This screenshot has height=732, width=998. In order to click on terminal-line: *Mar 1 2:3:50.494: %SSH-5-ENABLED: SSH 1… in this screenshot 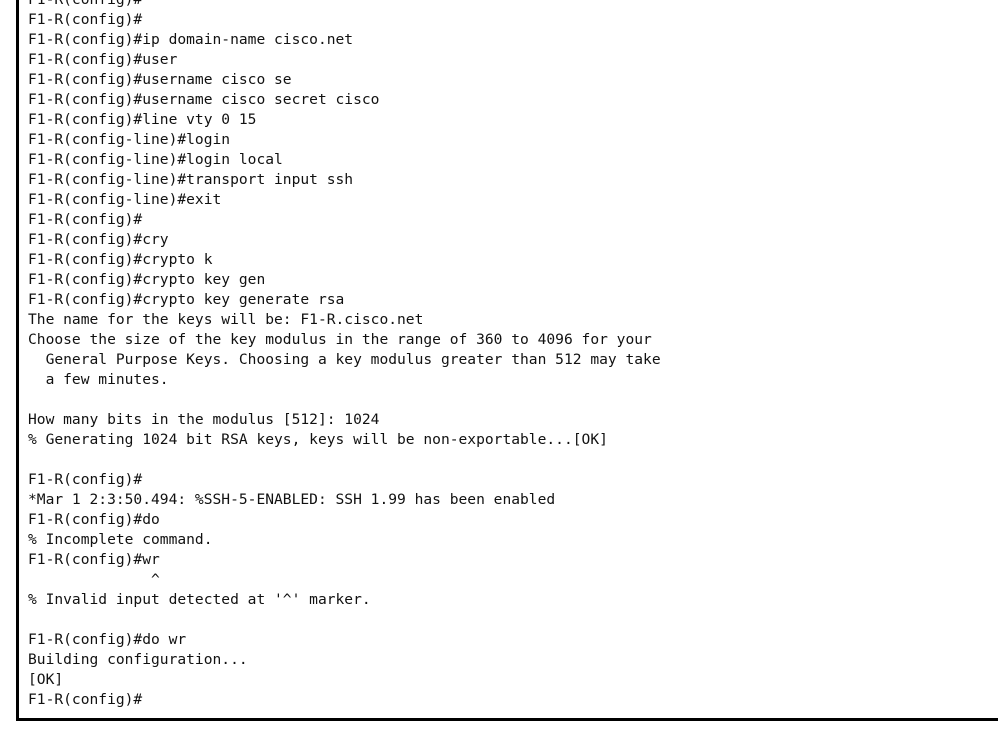, I will do `click(292, 499)`.